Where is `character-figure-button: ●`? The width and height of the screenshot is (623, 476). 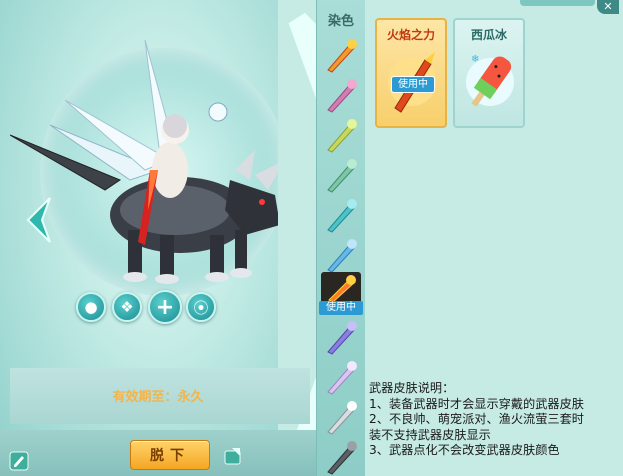 character-figure-button: ● is located at coordinates (91, 307).